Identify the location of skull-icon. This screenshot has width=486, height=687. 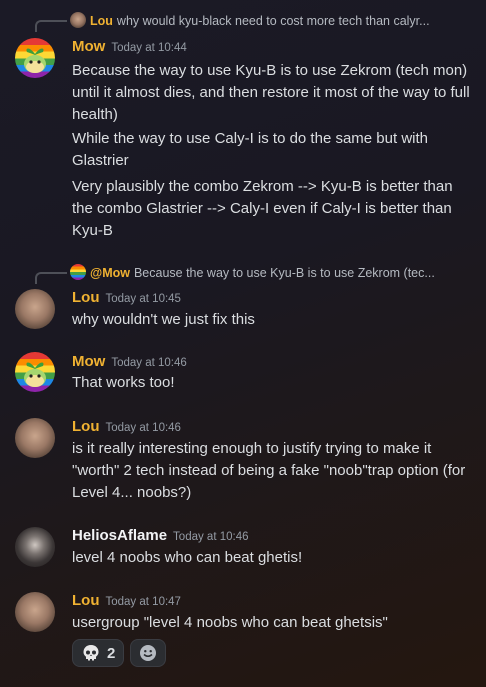
(91, 653).